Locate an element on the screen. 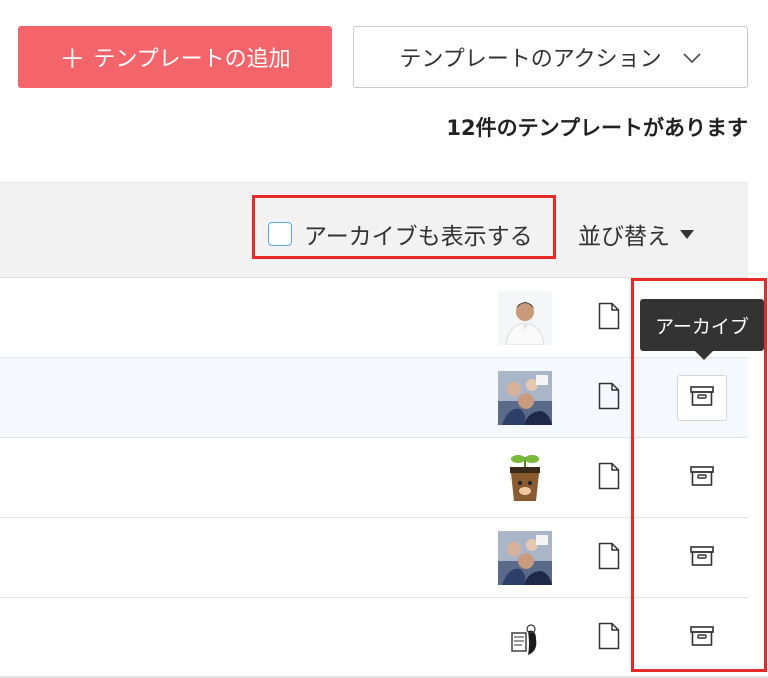  caret-down-icon is located at coordinates (687, 234).